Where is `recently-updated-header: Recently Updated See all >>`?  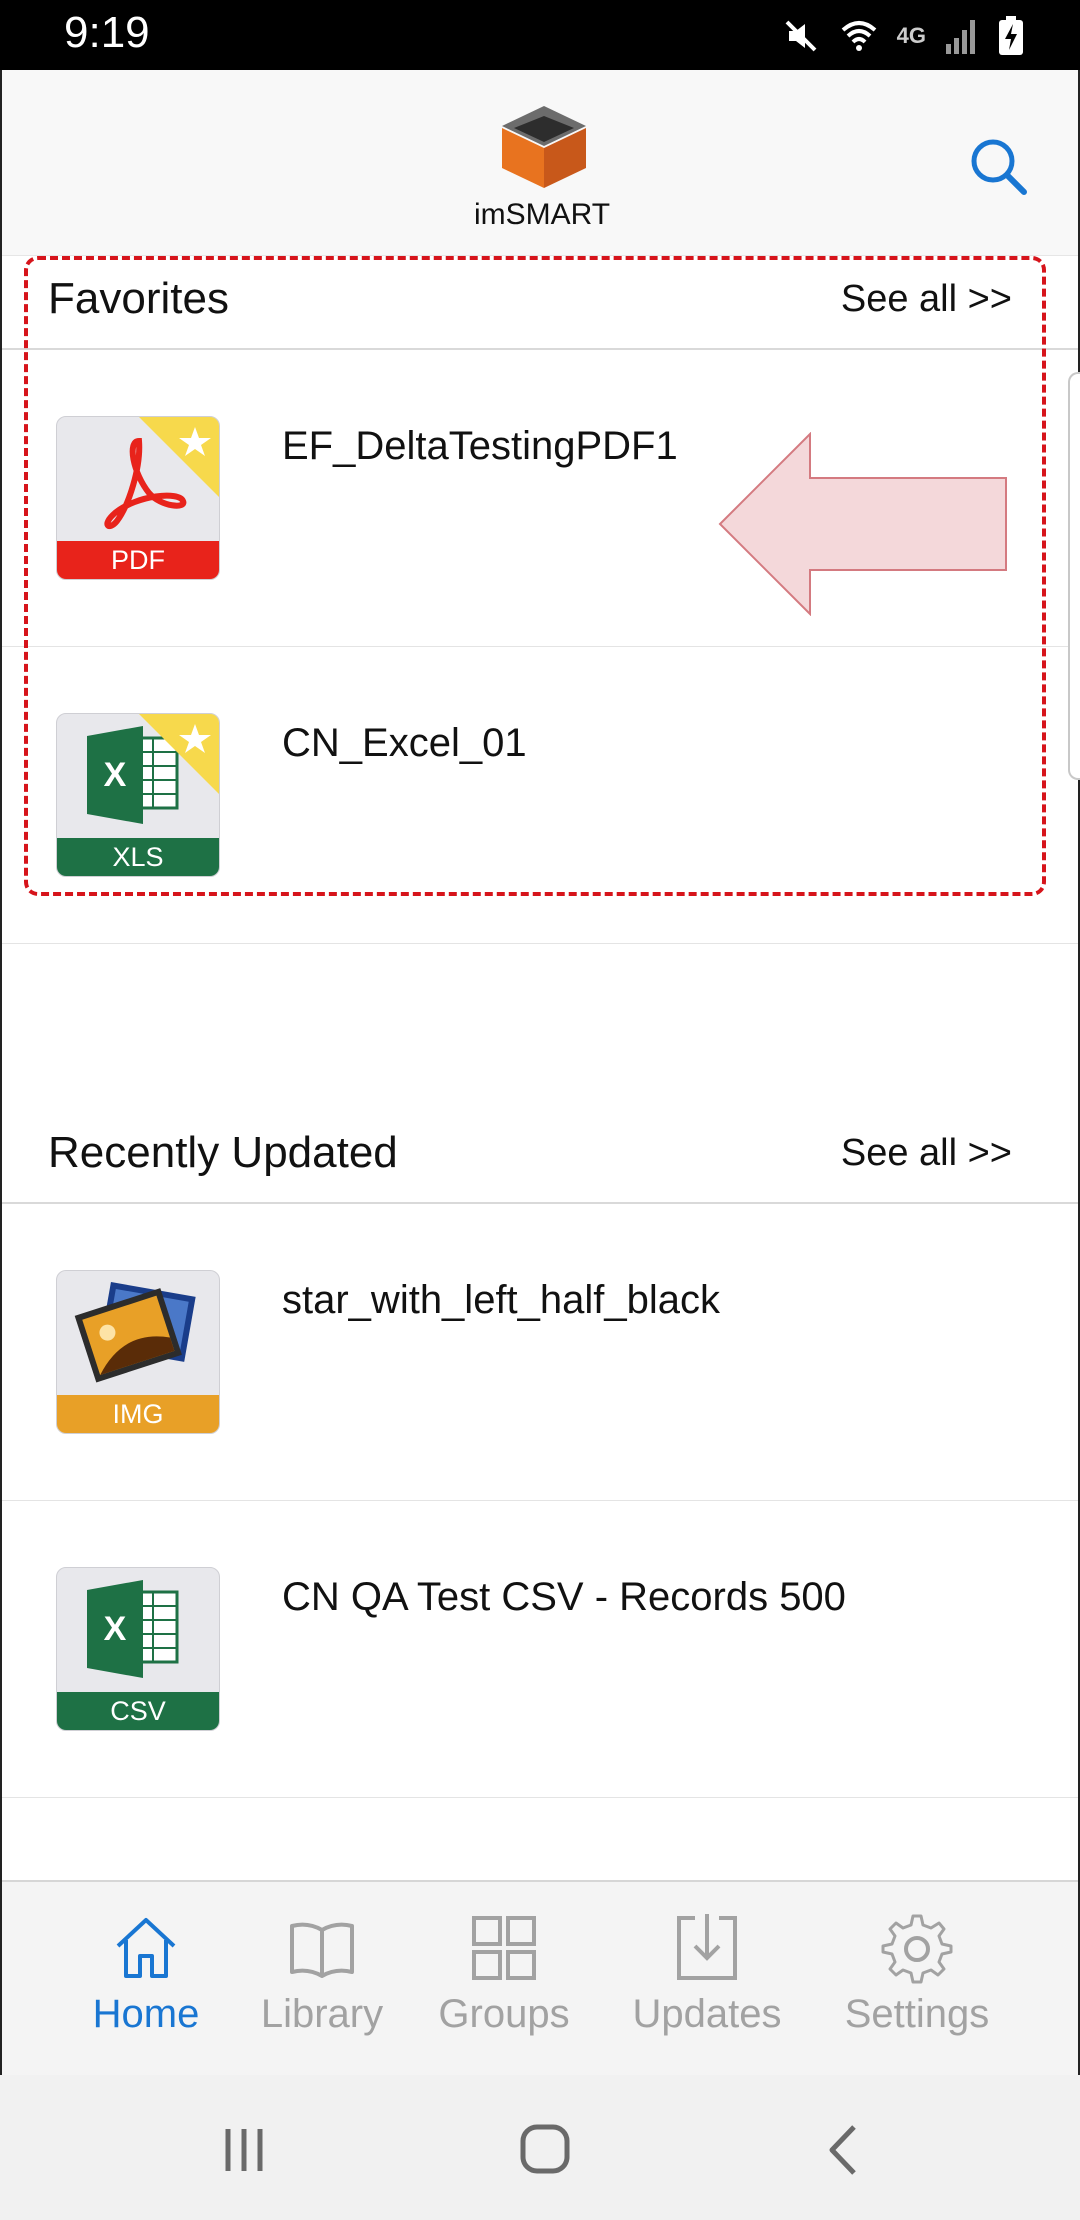 recently-updated-header: Recently Updated See all >> is located at coordinates (540, 1157).